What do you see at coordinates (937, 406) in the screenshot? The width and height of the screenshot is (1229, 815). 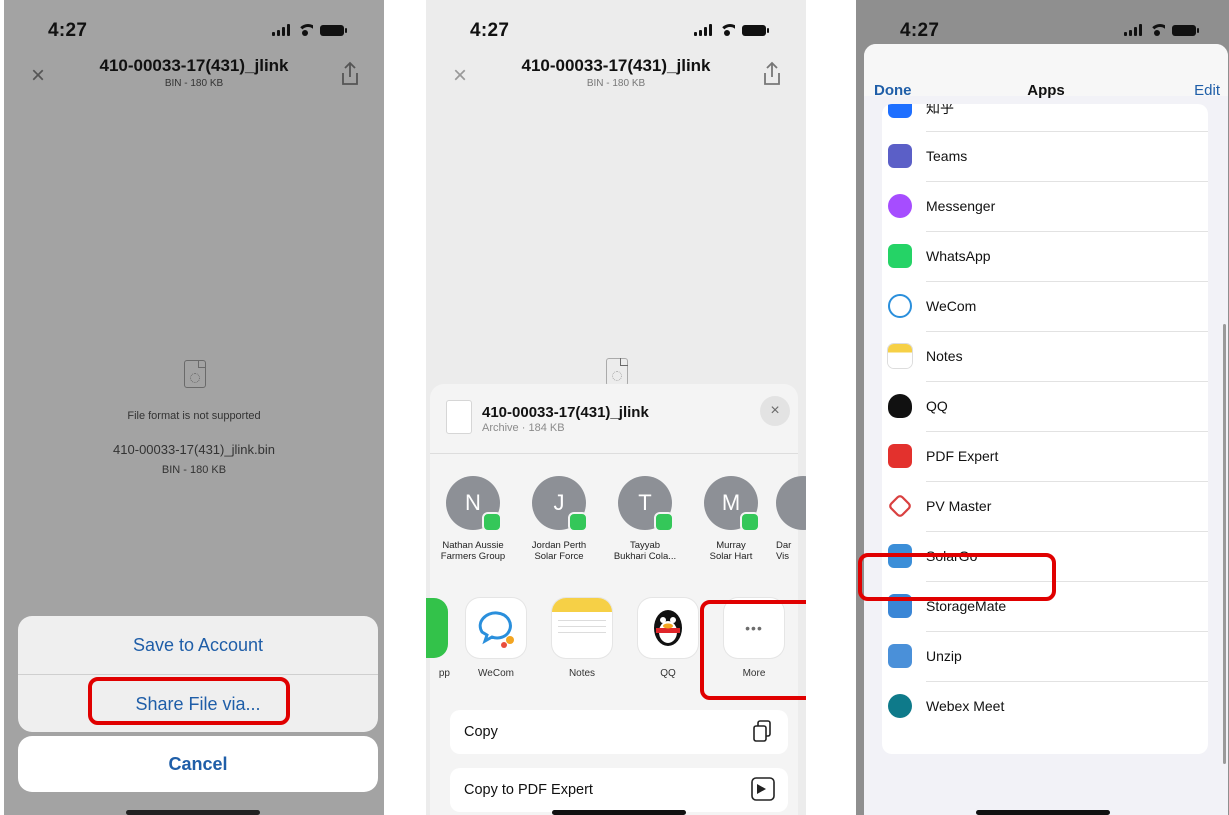 I see `app-row-label: QQ` at bounding box center [937, 406].